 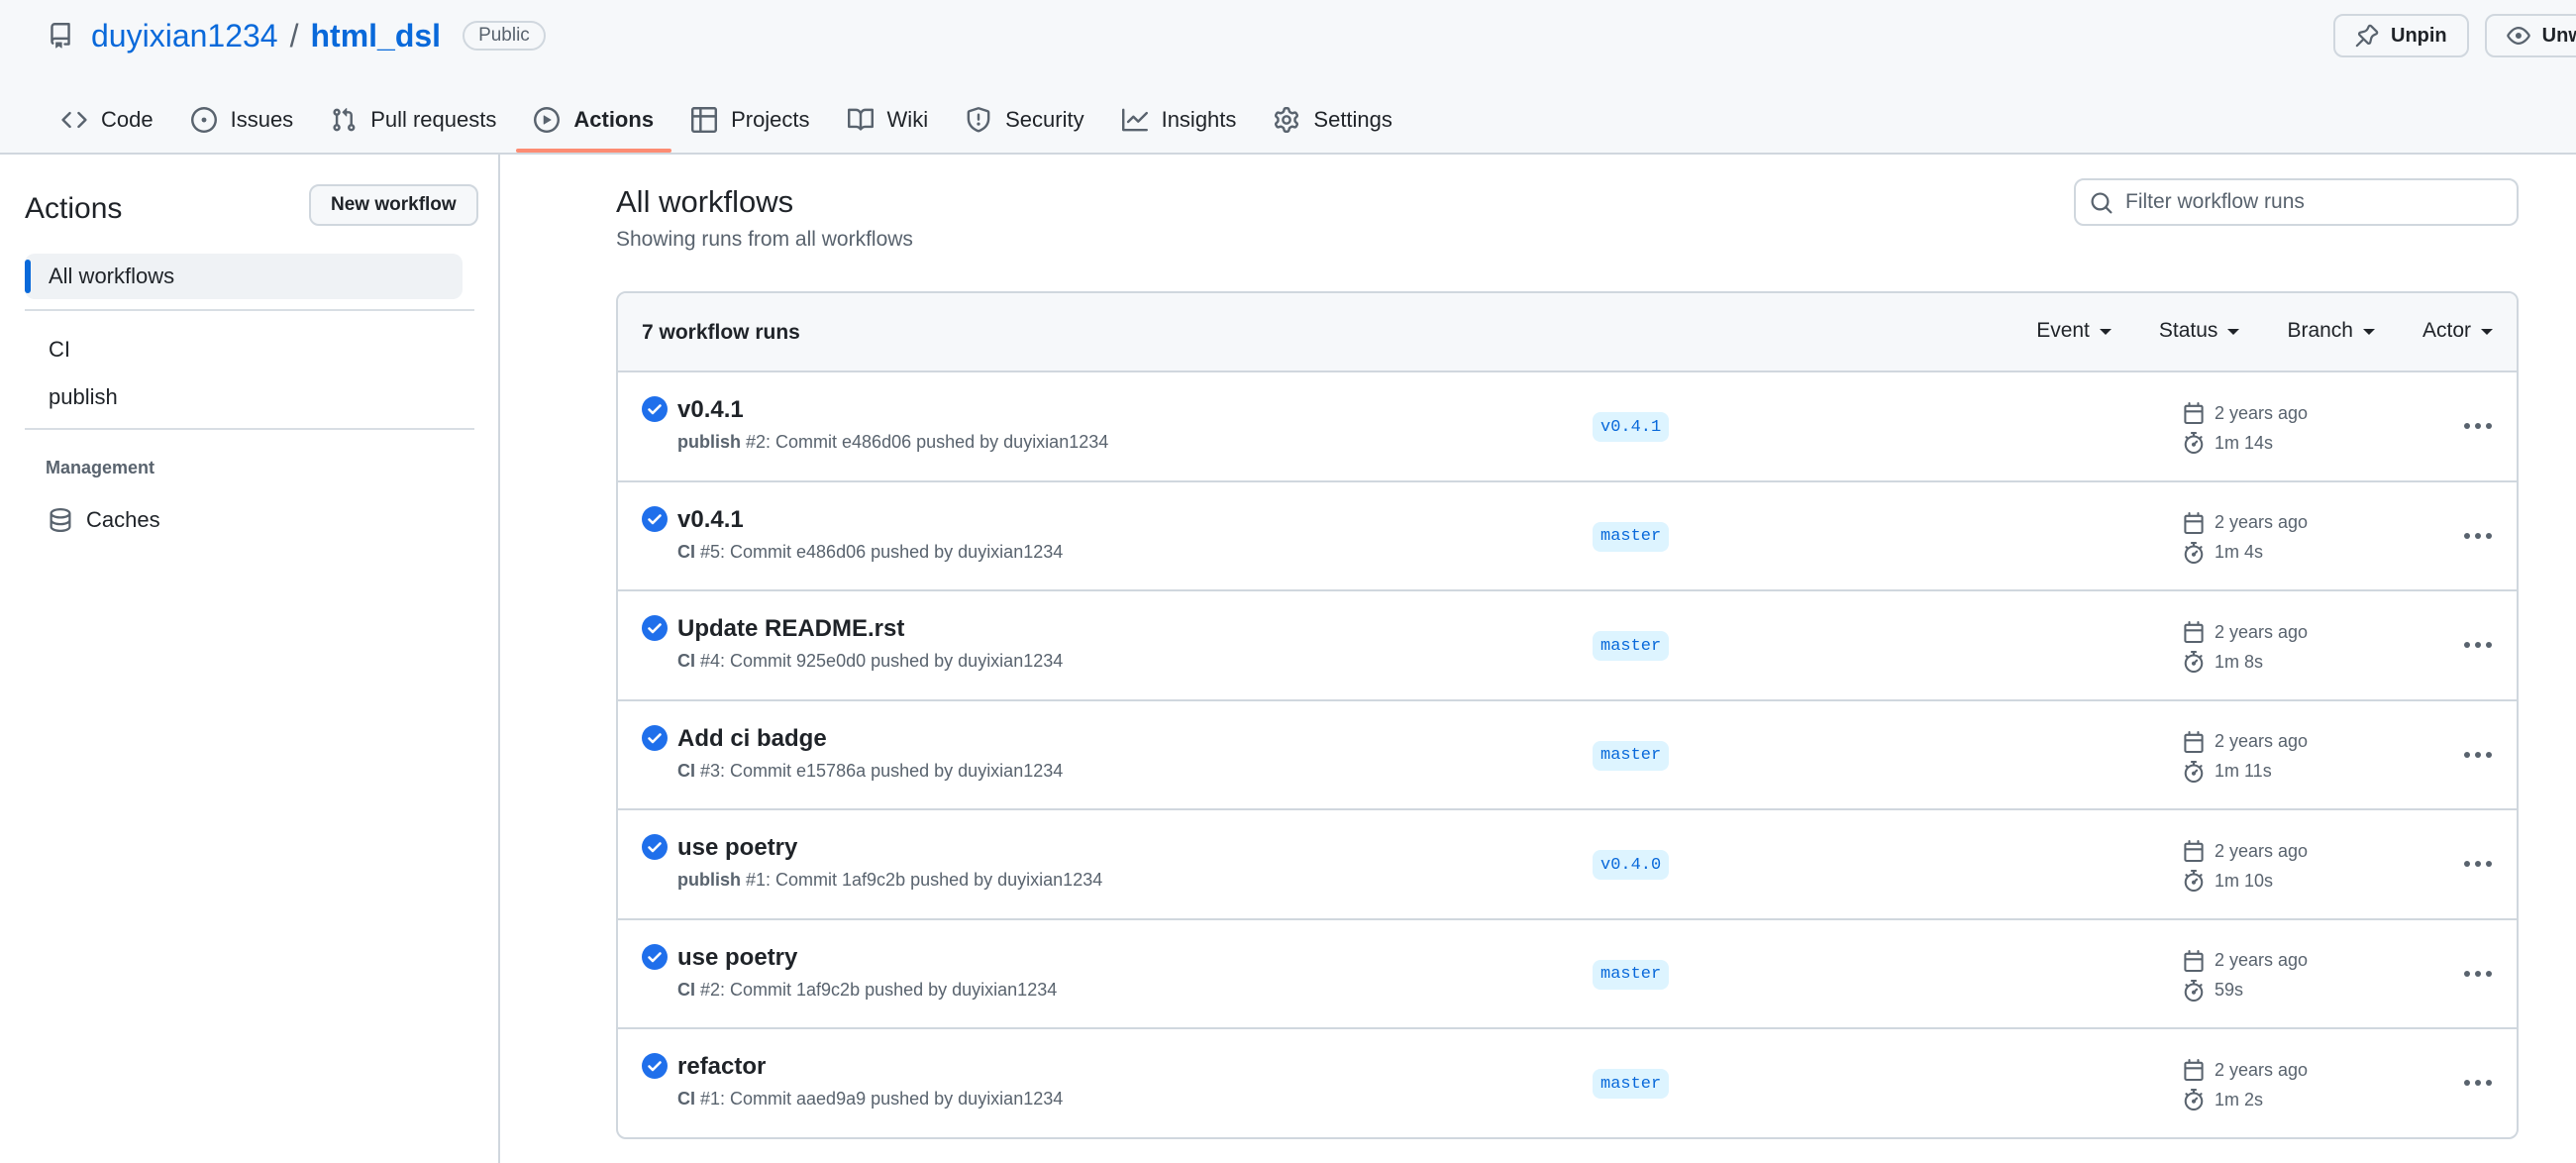 I want to click on tab-settings: Settings, so click(x=1333, y=120).